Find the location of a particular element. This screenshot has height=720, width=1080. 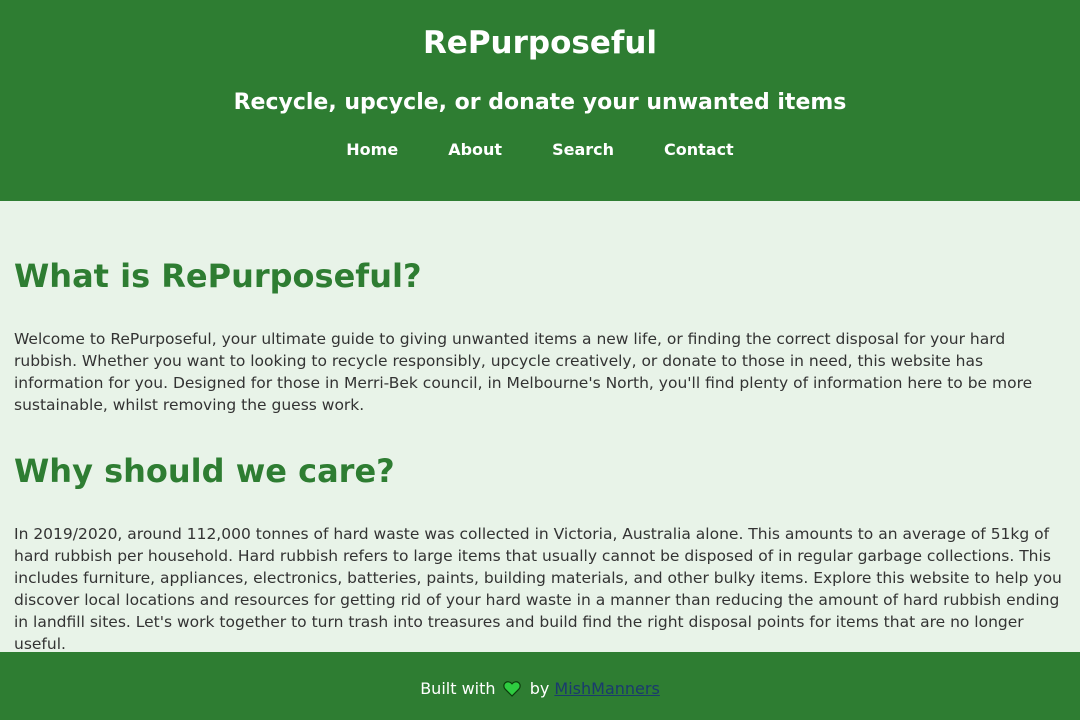

footer-credit: Built with by MishManners is located at coordinates (540, 690).